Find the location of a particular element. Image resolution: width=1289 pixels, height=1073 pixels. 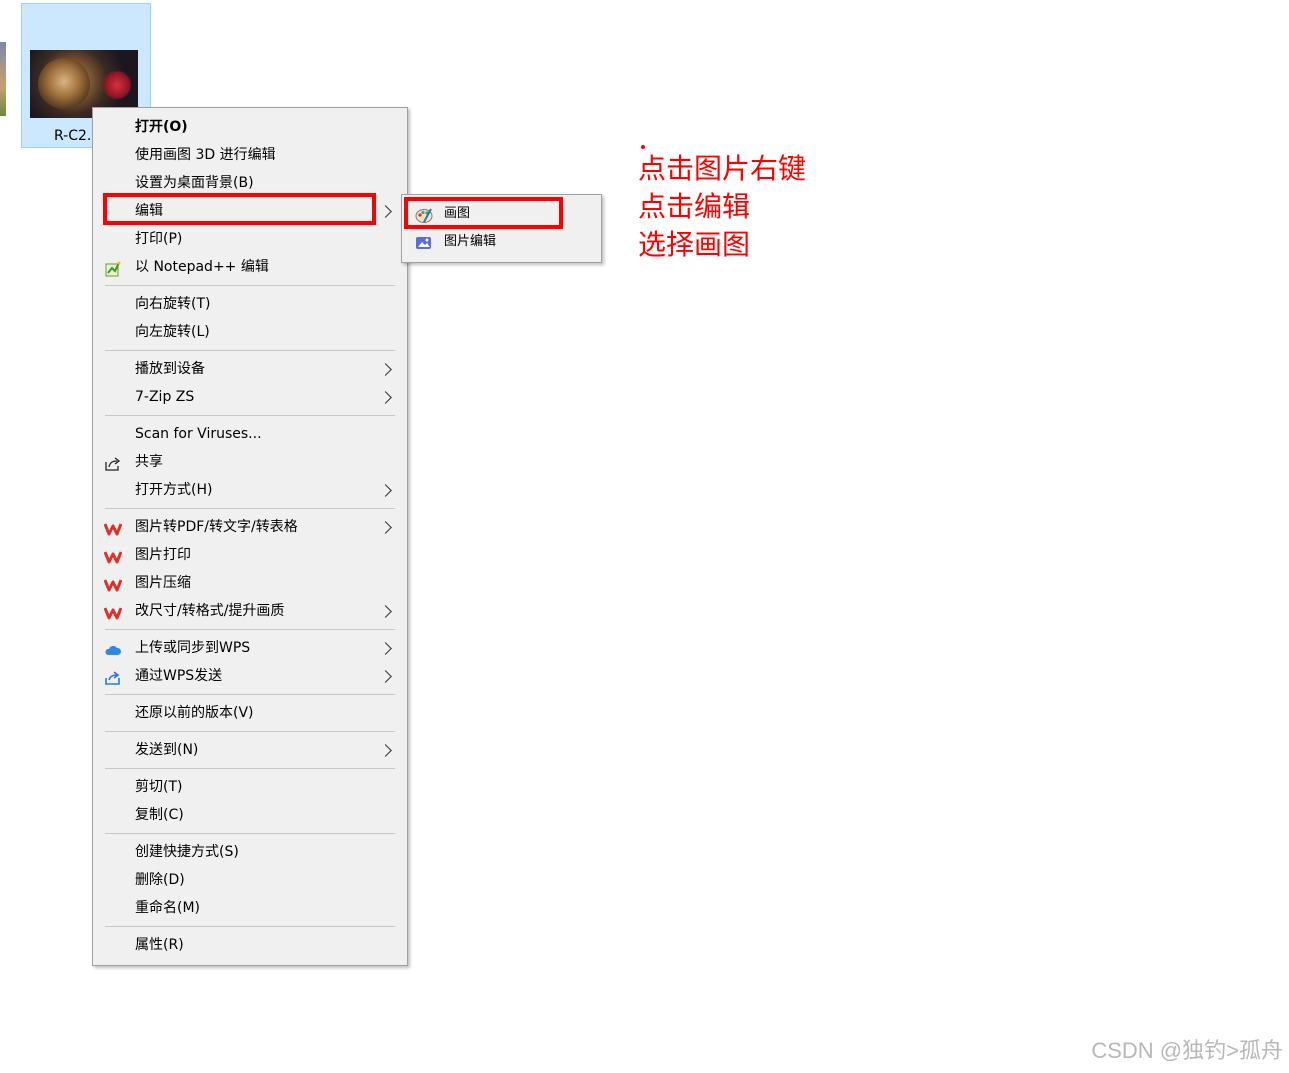

menu-item-4-0: 图片转PDF/转文字/转表格 is located at coordinates (250, 527).